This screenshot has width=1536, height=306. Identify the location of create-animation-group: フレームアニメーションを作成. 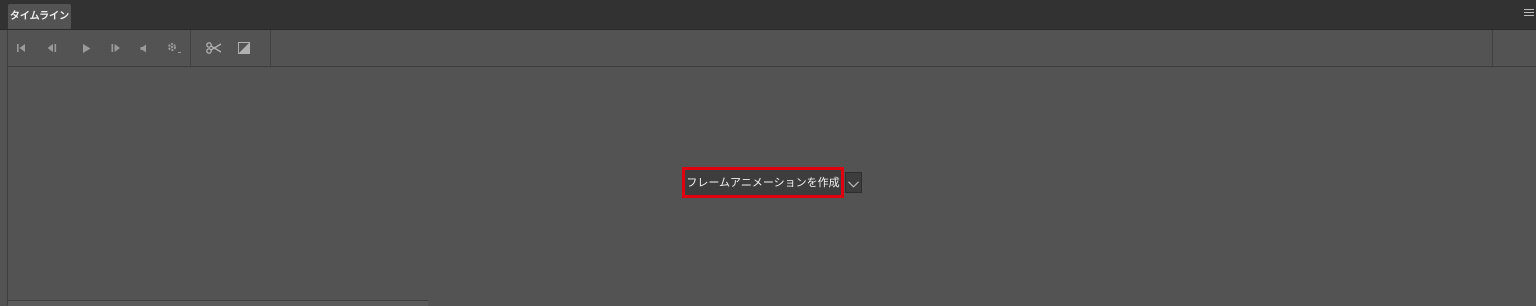
(772, 182).